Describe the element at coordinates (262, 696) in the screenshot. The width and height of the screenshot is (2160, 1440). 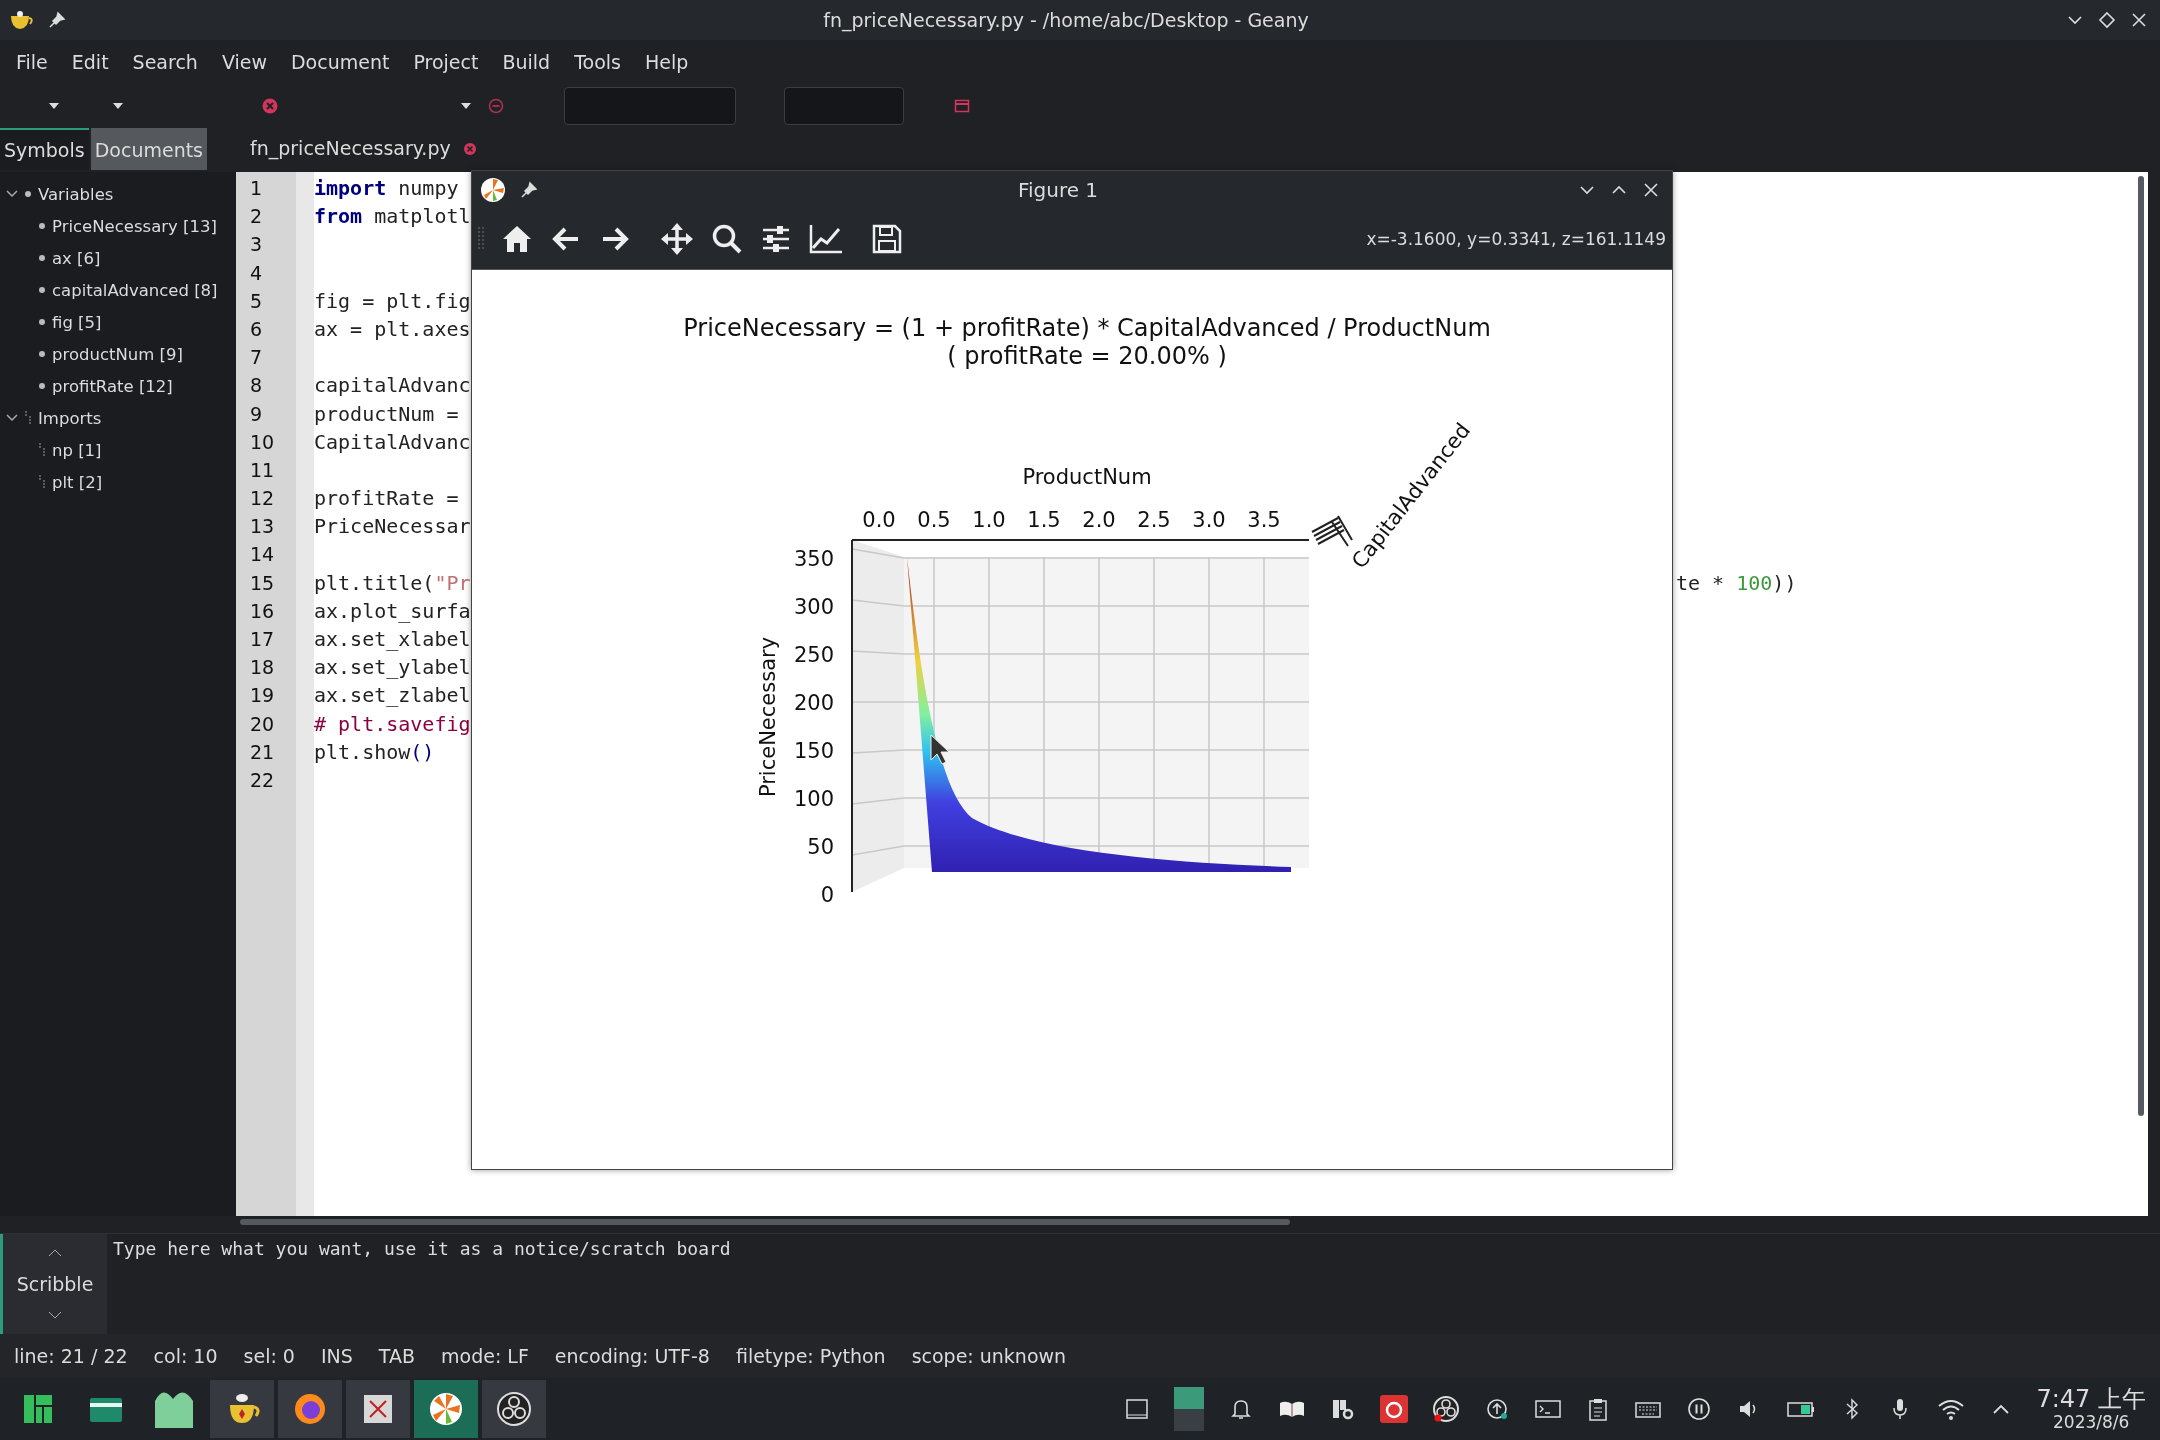
I see `line-number: 19` at that location.